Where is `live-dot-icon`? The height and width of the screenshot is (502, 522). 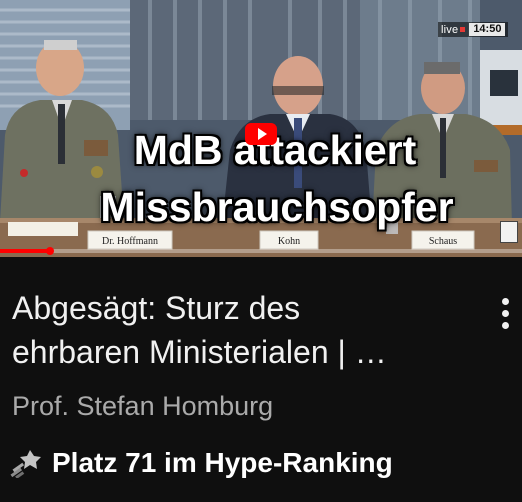 live-dot-icon is located at coordinates (463, 29).